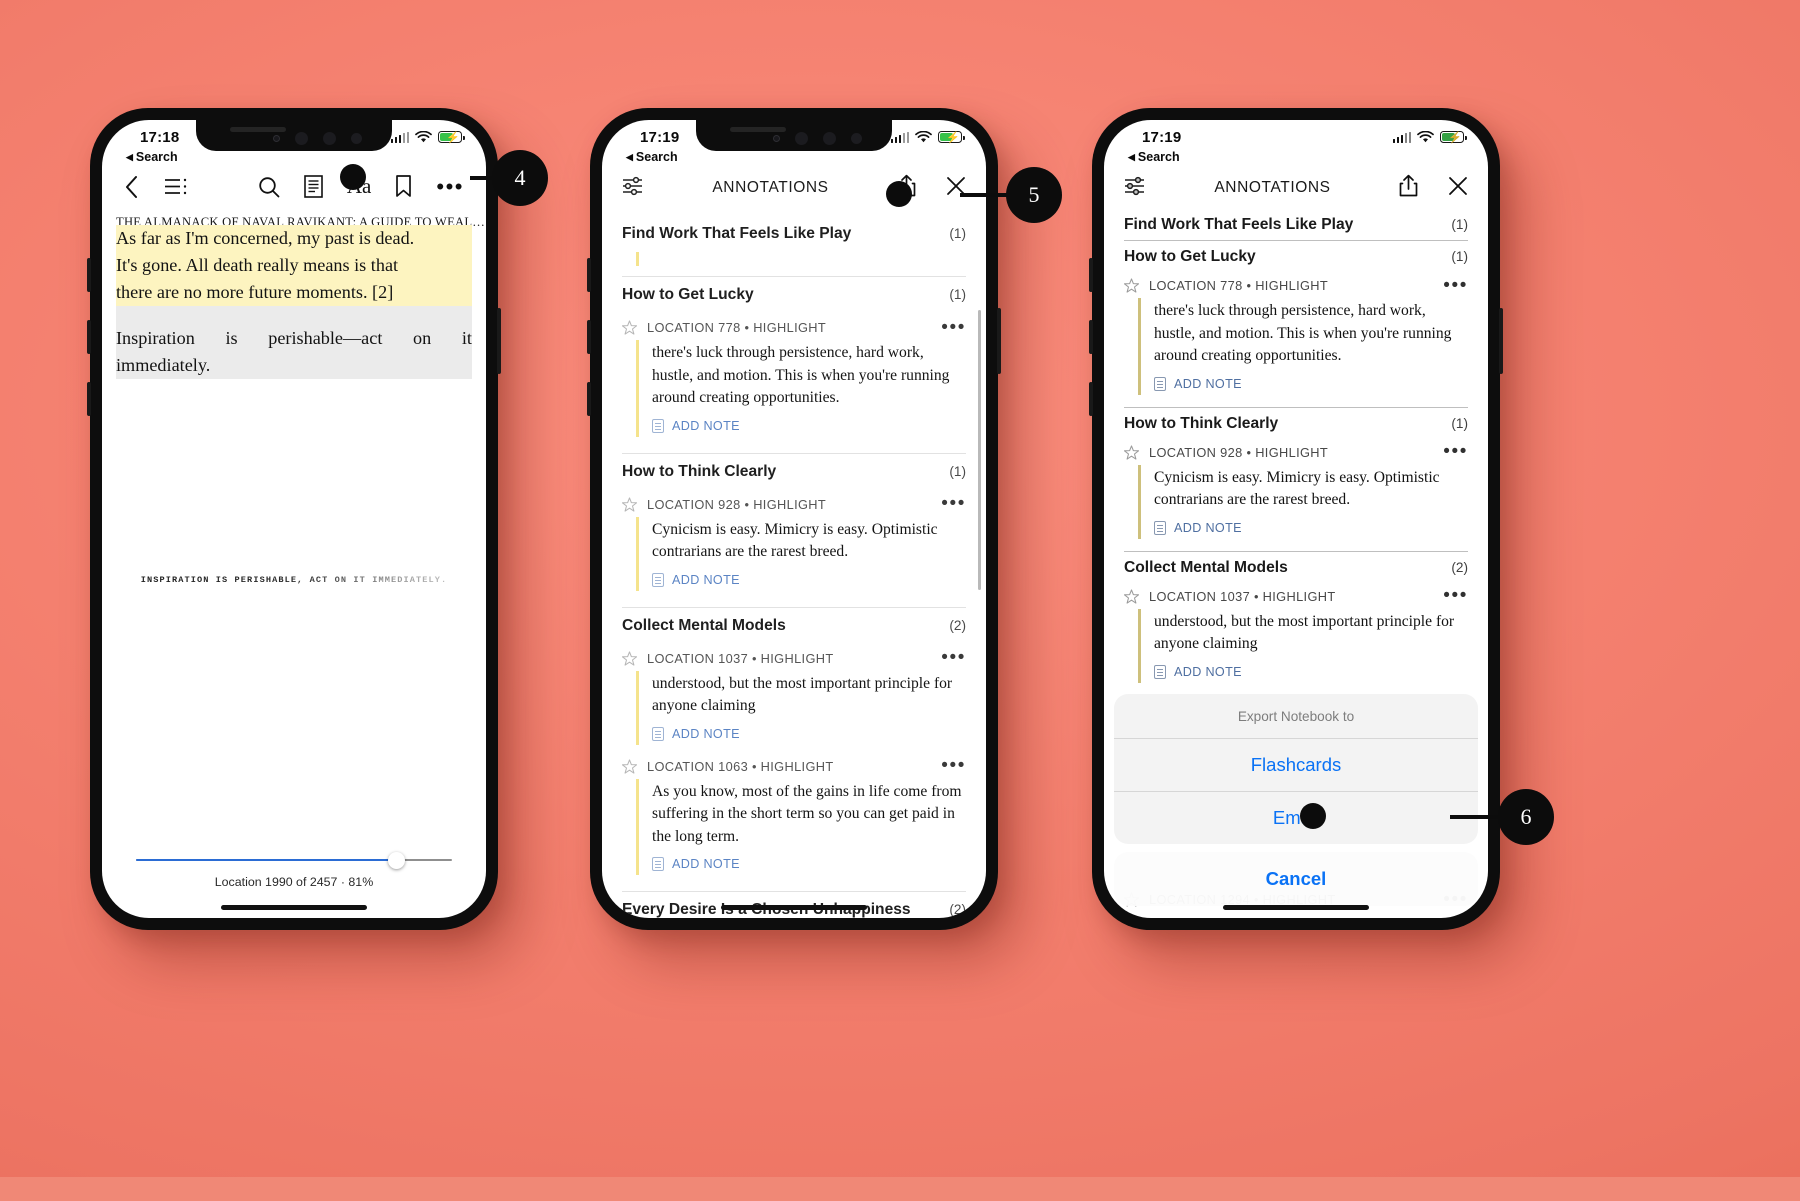 The image size is (1800, 1201). What do you see at coordinates (160, 137) in the screenshot?
I see `status-time: 17:18` at bounding box center [160, 137].